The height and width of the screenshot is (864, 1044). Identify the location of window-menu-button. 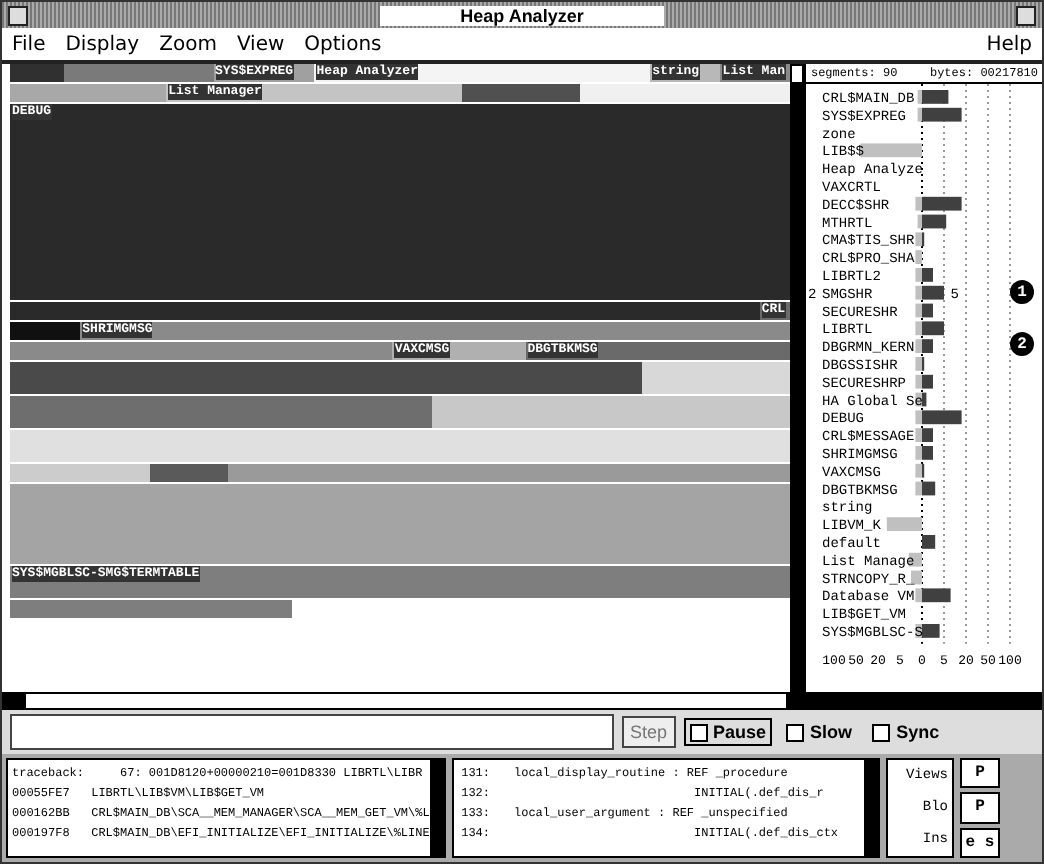
(18, 15).